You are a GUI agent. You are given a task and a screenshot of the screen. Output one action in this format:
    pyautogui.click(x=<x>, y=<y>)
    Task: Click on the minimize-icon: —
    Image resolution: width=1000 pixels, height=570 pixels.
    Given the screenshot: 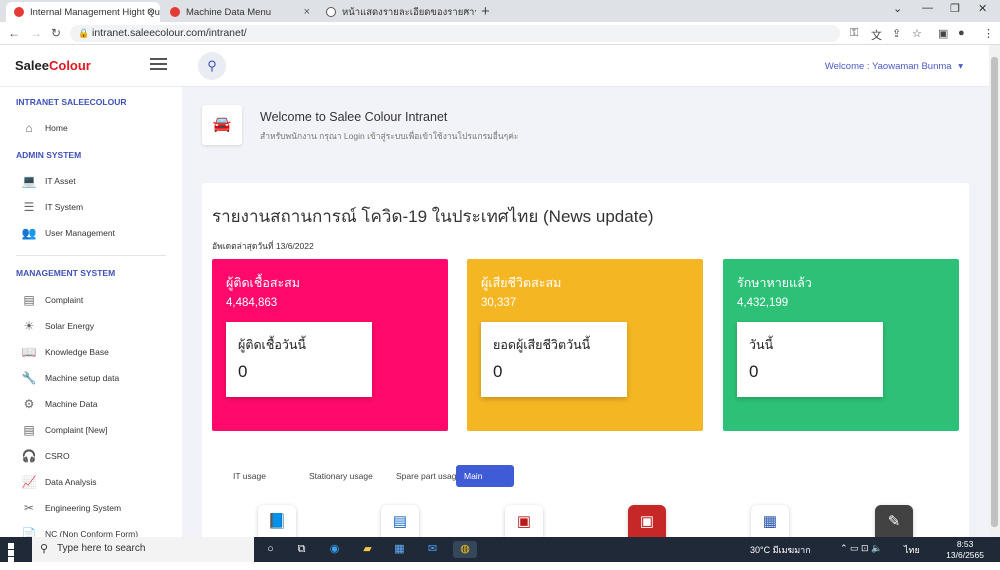 What is the action you would take?
    pyautogui.click(x=927, y=8)
    